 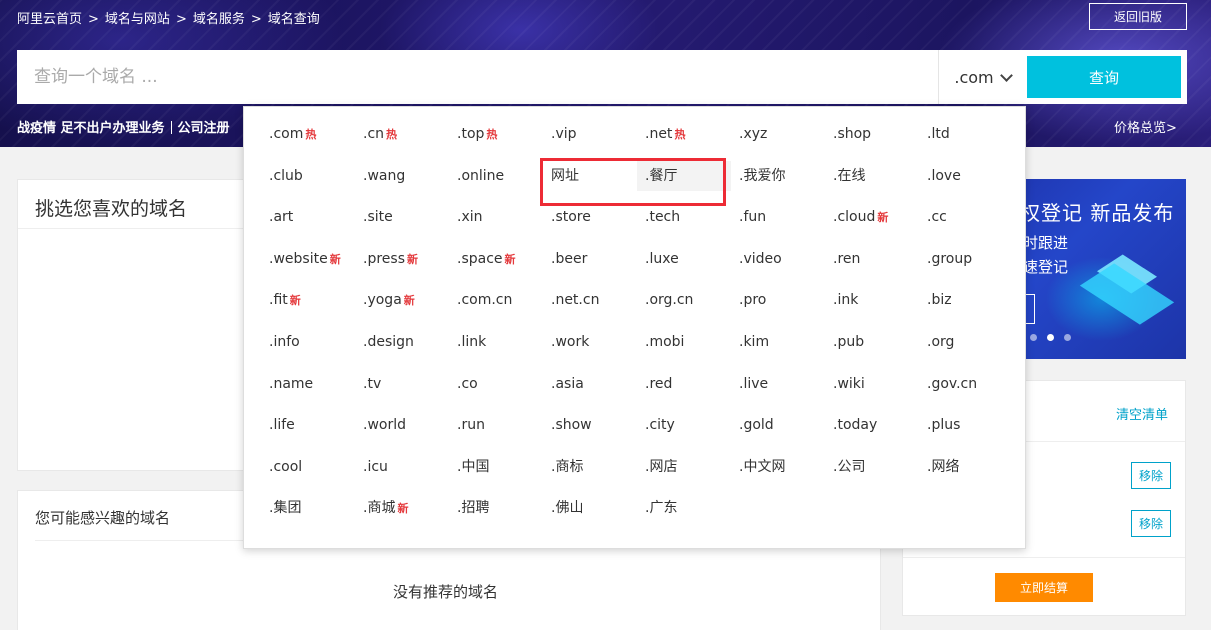 What do you see at coordinates (481, 175) in the screenshot?
I see `tld-name: .online` at bounding box center [481, 175].